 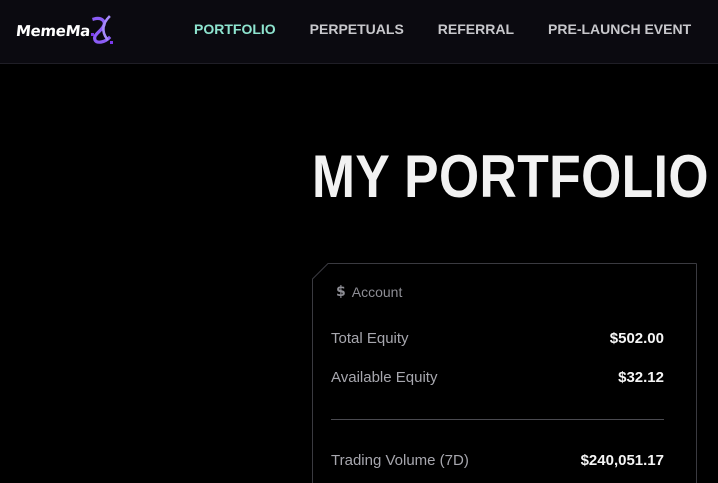 I want to click on trading-volume-label: Trading Volume (7D), so click(x=400, y=460).